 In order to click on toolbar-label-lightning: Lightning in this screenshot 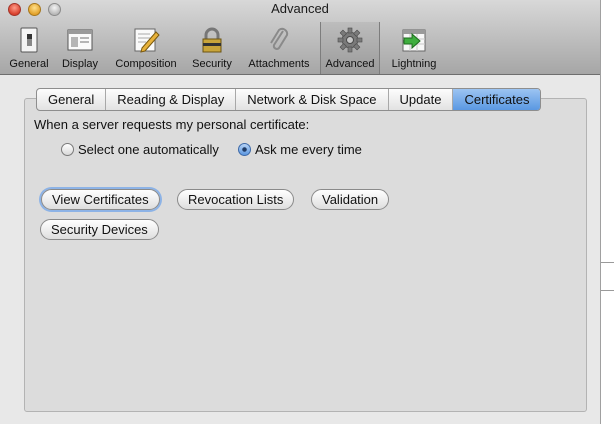, I will do `click(414, 64)`.